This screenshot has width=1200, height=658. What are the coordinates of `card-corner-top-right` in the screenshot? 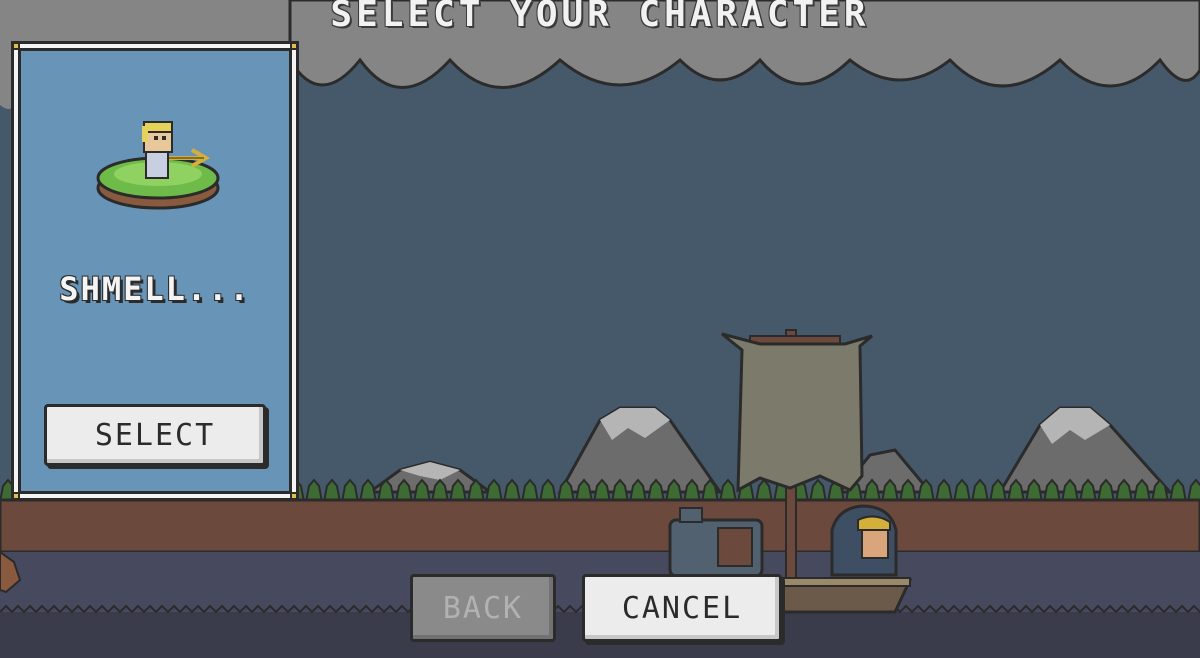 It's located at (294, 46).